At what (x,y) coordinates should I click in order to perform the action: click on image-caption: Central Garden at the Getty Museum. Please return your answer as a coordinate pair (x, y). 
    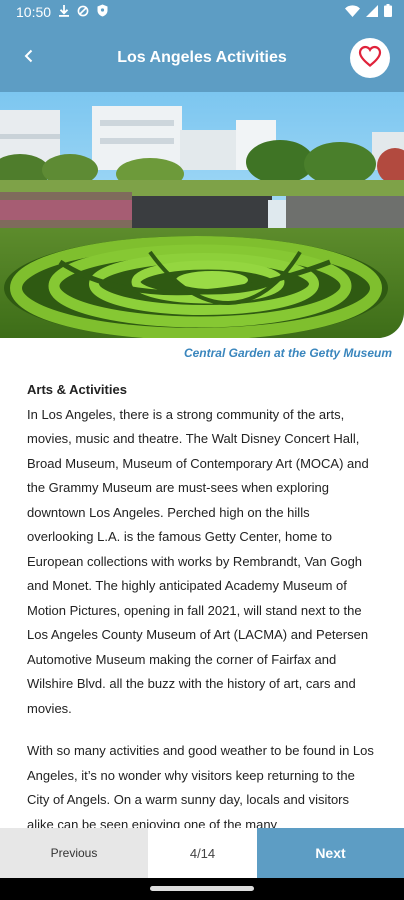
    Looking at the image, I should click on (287, 353).